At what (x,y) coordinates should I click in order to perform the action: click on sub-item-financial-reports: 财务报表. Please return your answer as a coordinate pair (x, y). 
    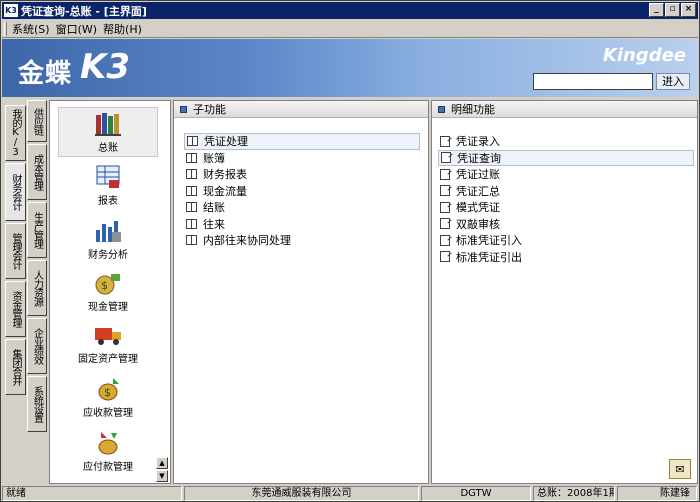
    Looking at the image, I should click on (302, 174).